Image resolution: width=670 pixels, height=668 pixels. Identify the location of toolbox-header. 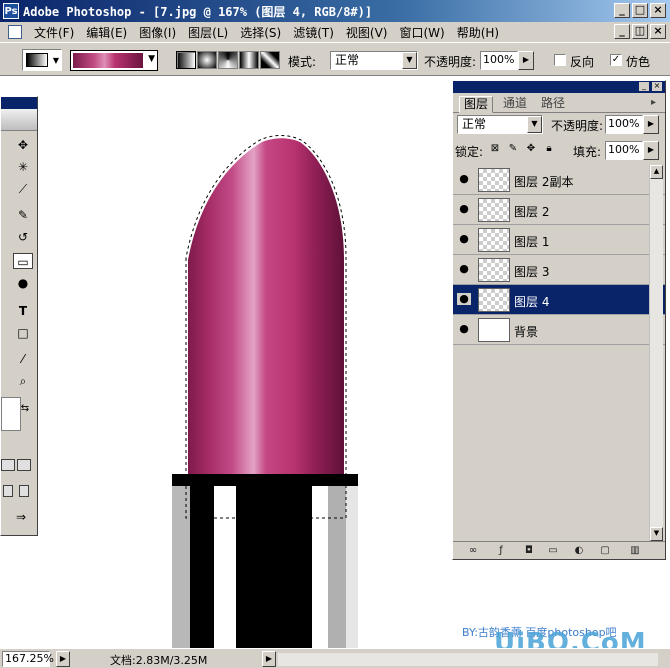
(19, 103).